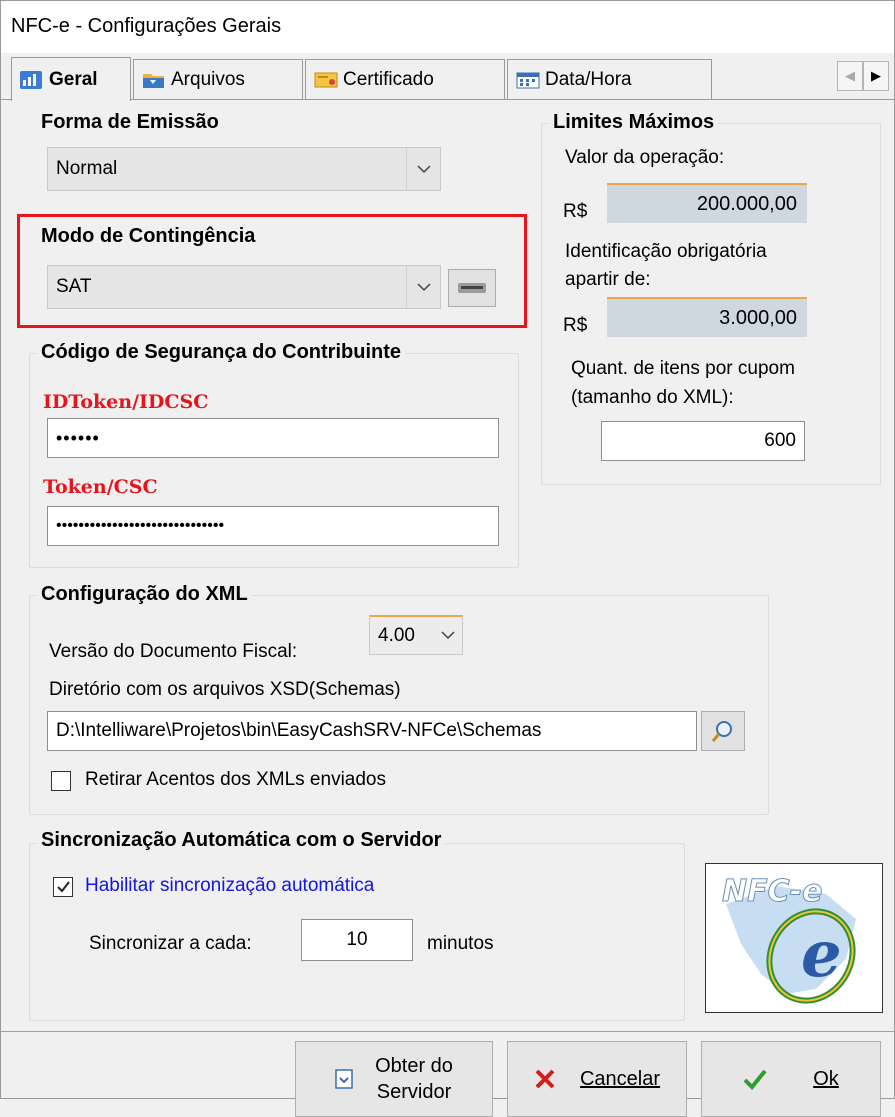 The width and height of the screenshot is (895, 1117). I want to click on retirar-acentos-label: Retirar Acentos dos XMLs enviados, so click(235, 779).